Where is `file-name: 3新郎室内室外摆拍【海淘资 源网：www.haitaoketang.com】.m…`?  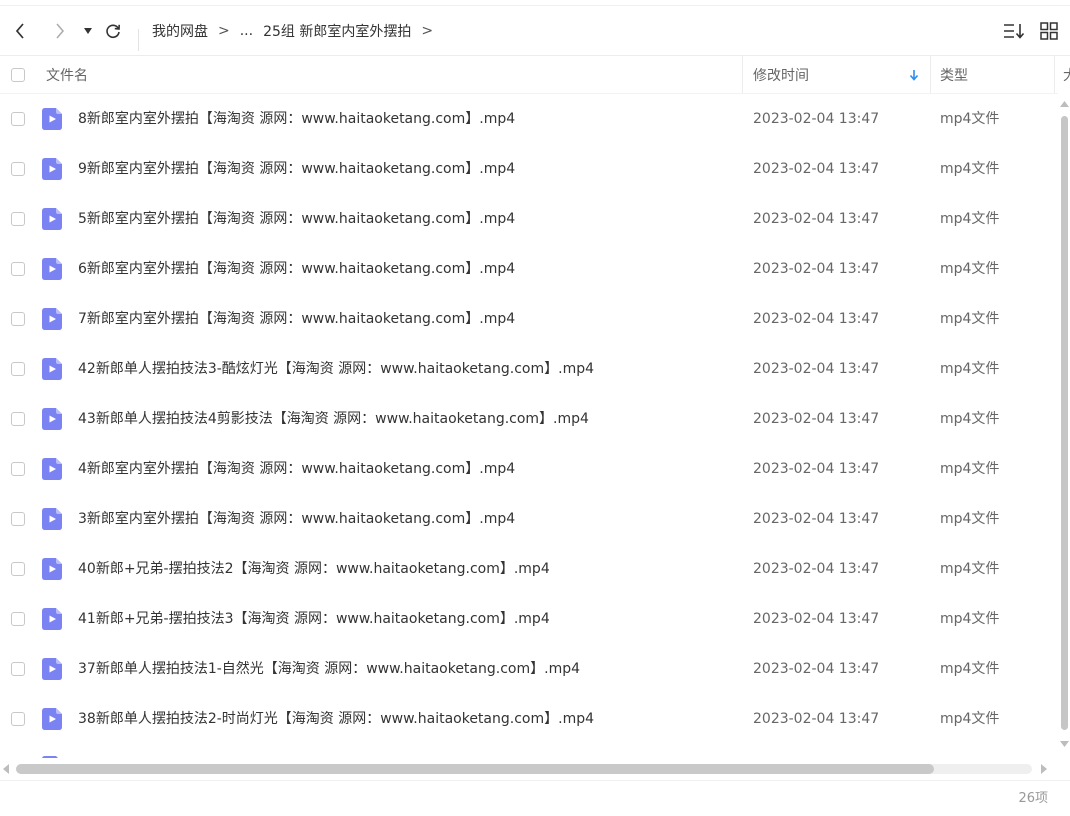
file-name: 3新郎室内室外摆拍【海淘资 源网：www.haitaoketang.com】.m… is located at coordinates (296, 519).